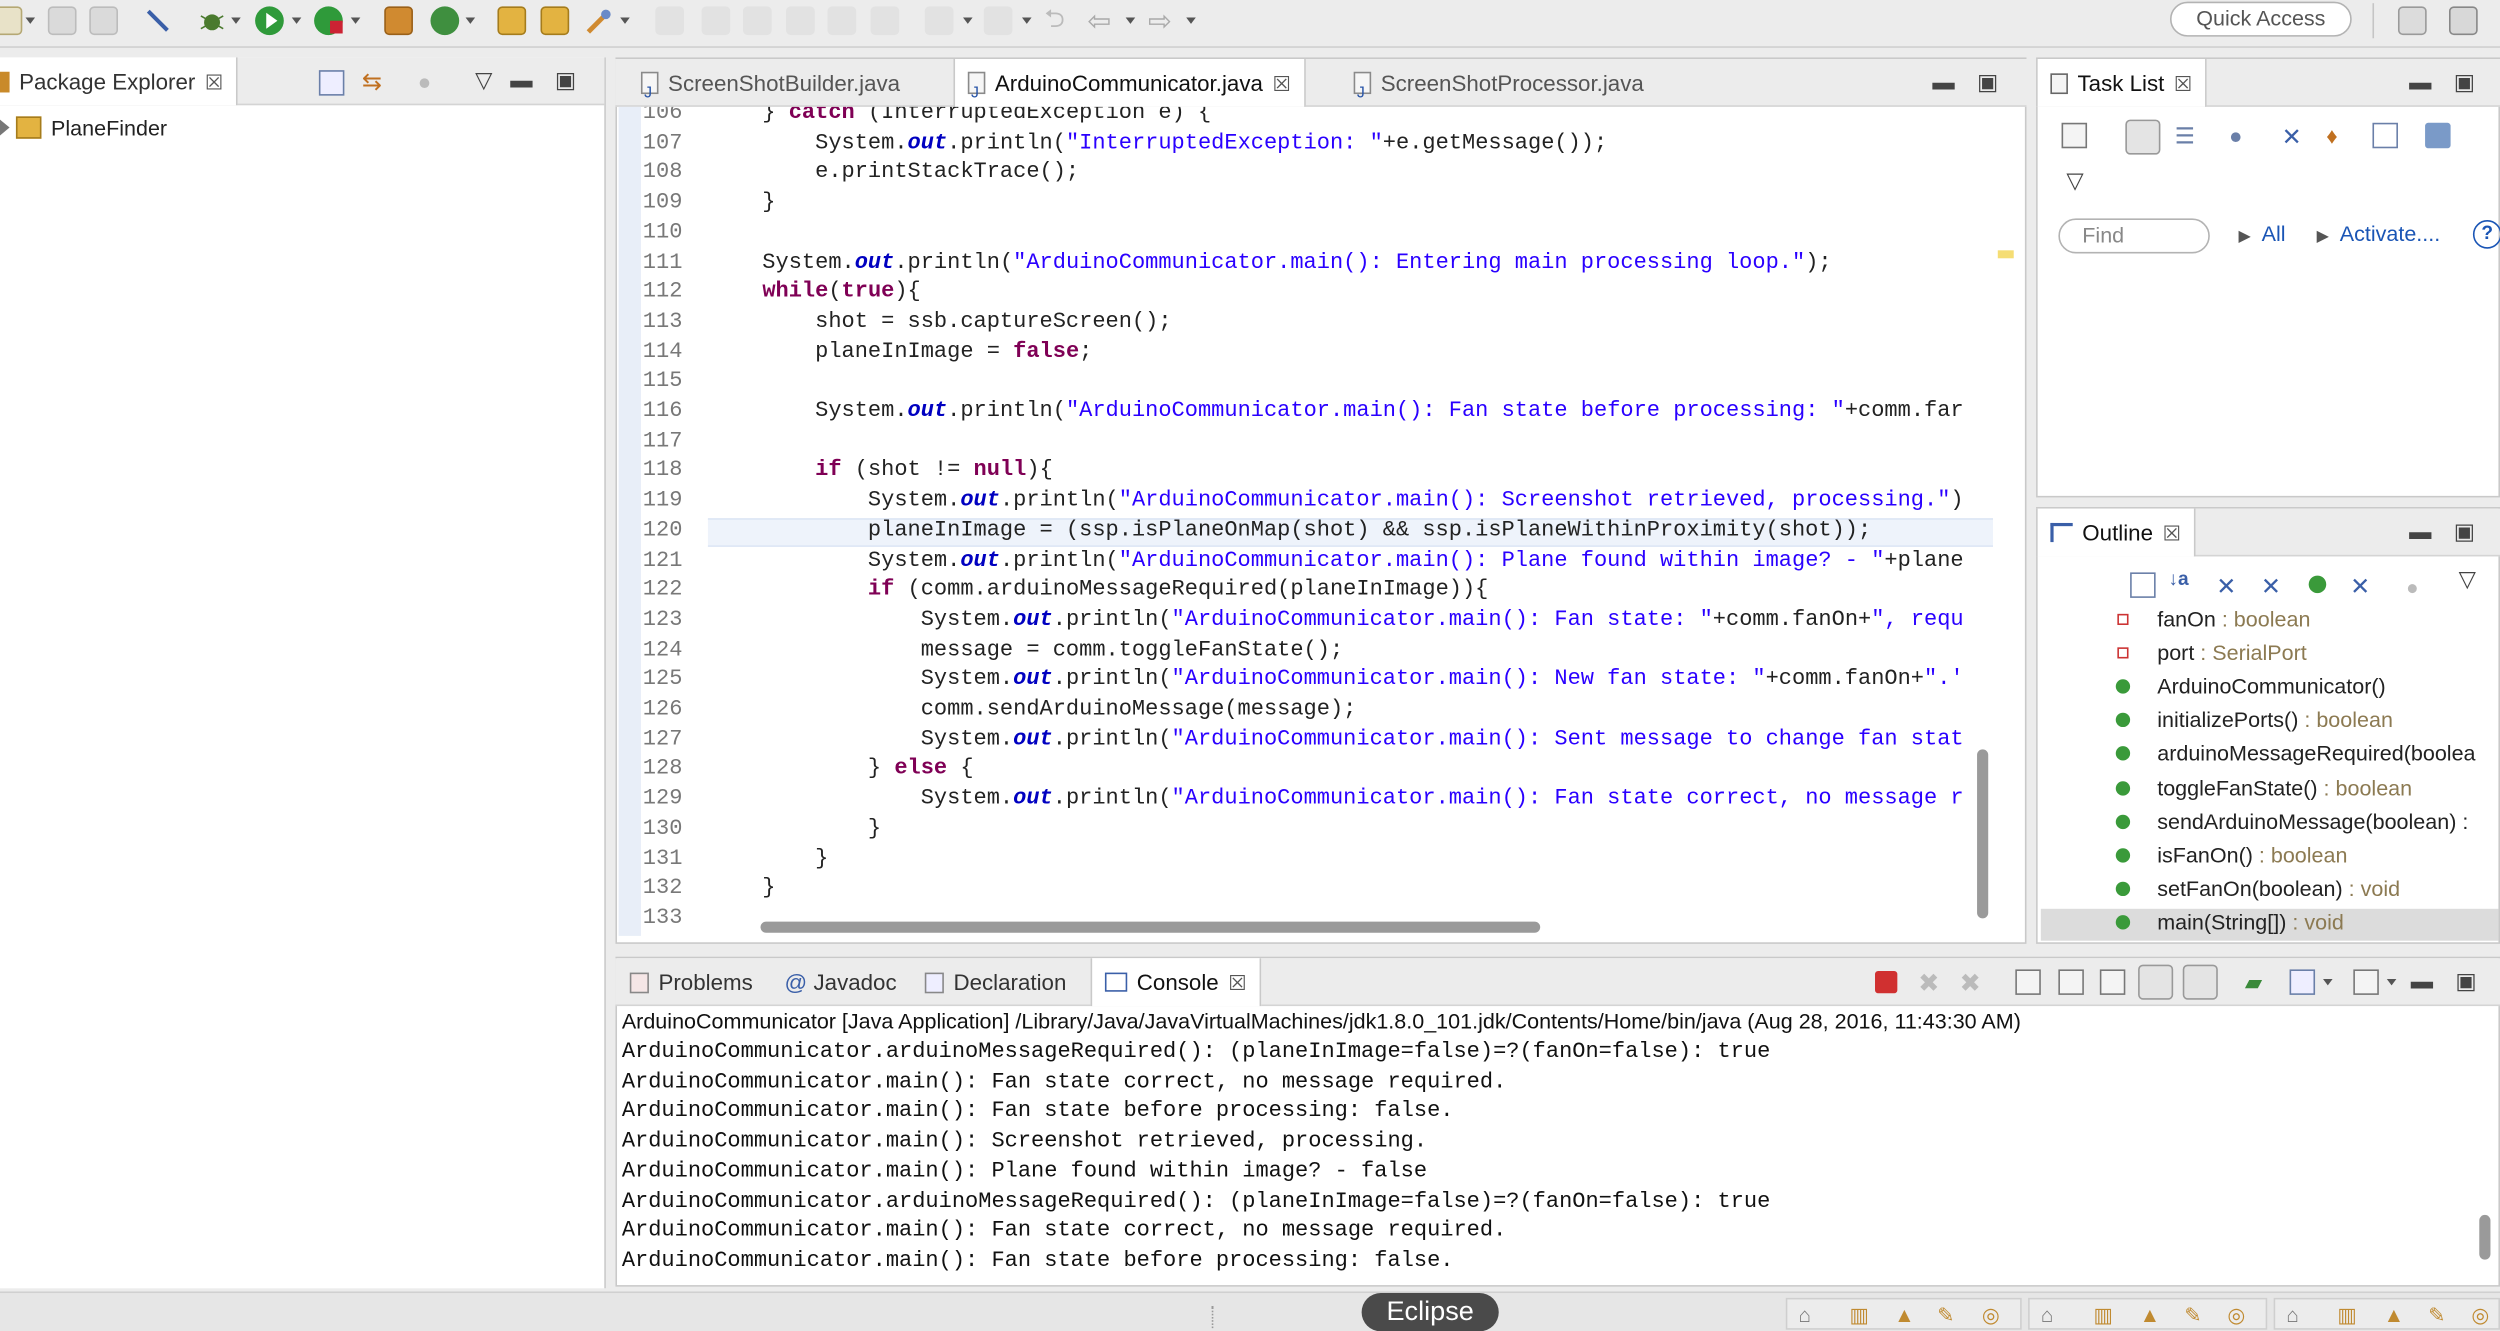 The height and width of the screenshot is (1331, 2500). Describe the element at coordinates (2295, 753) in the screenshot. I see `outline-item: arduinoMessageRequired(boolea` at that location.